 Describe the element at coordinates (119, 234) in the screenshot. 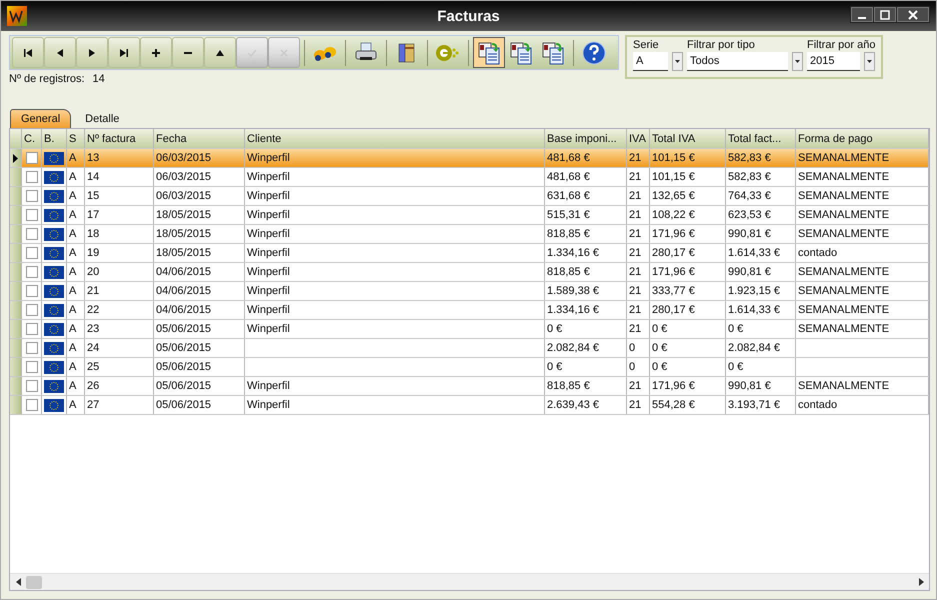

I see `table-cell: 18` at that location.